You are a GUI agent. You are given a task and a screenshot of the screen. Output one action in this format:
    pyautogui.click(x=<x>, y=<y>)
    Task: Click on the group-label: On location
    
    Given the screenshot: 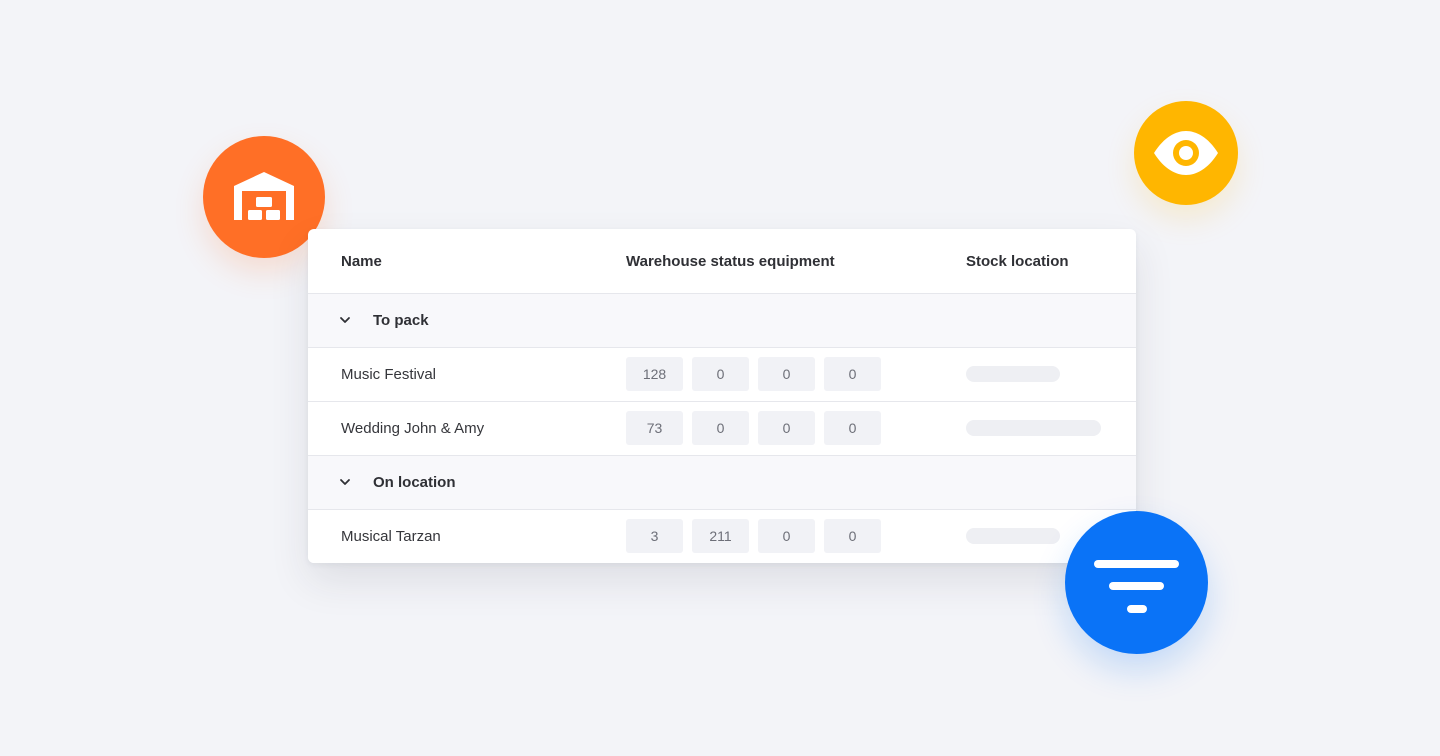 What is the action you would take?
    pyautogui.click(x=414, y=482)
    